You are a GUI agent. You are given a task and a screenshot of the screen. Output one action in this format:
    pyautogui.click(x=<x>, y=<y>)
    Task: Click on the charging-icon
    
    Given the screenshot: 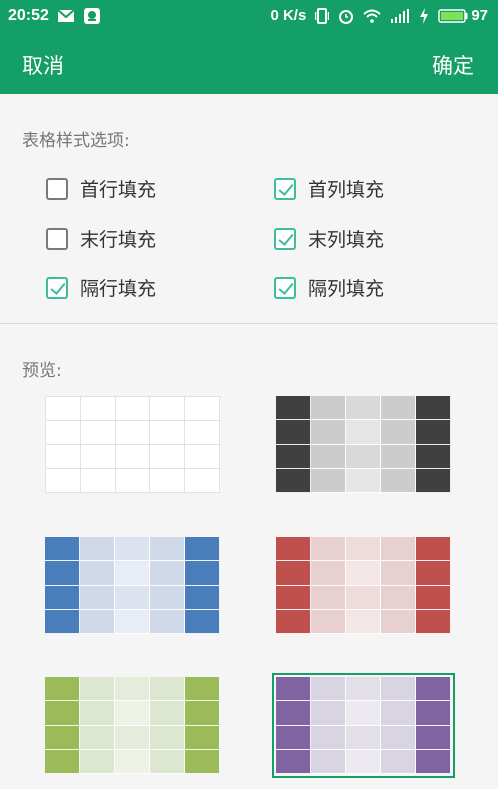 What is the action you would take?
    pyautogui.click(x=424, y=15)
    